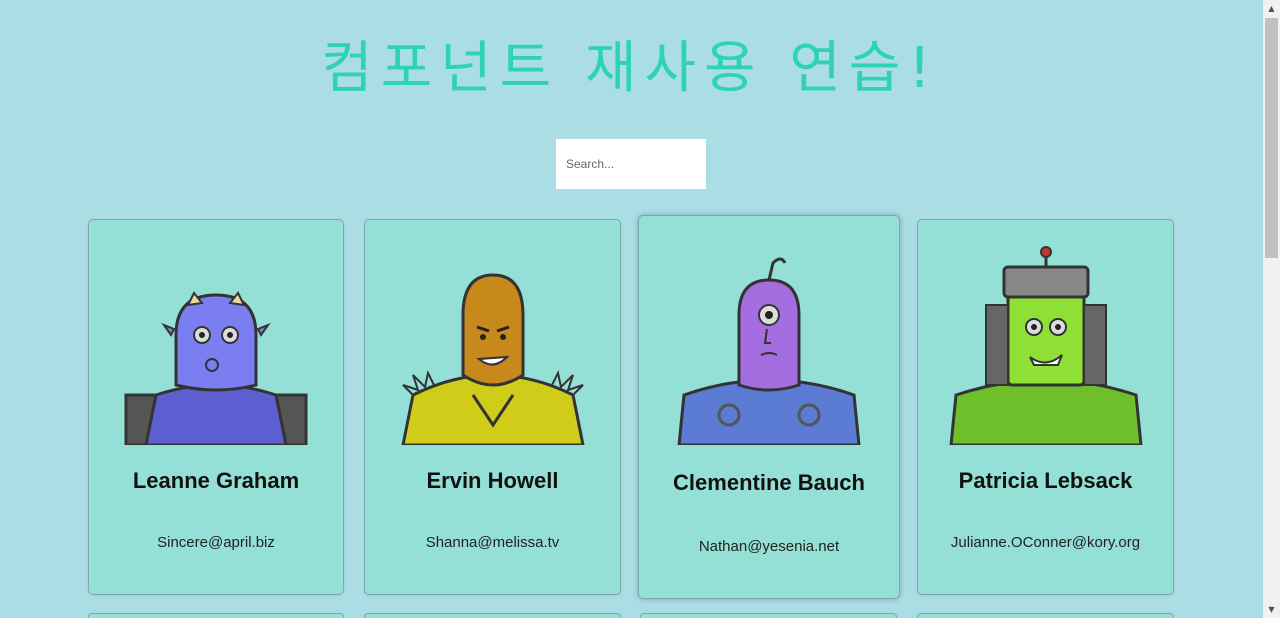 This screenshot has width=1280, height=618. Describe the element at coordinates (1271, 609) in the screenshot. I see `scroll-down-arrow-icon: ▼` at that location.